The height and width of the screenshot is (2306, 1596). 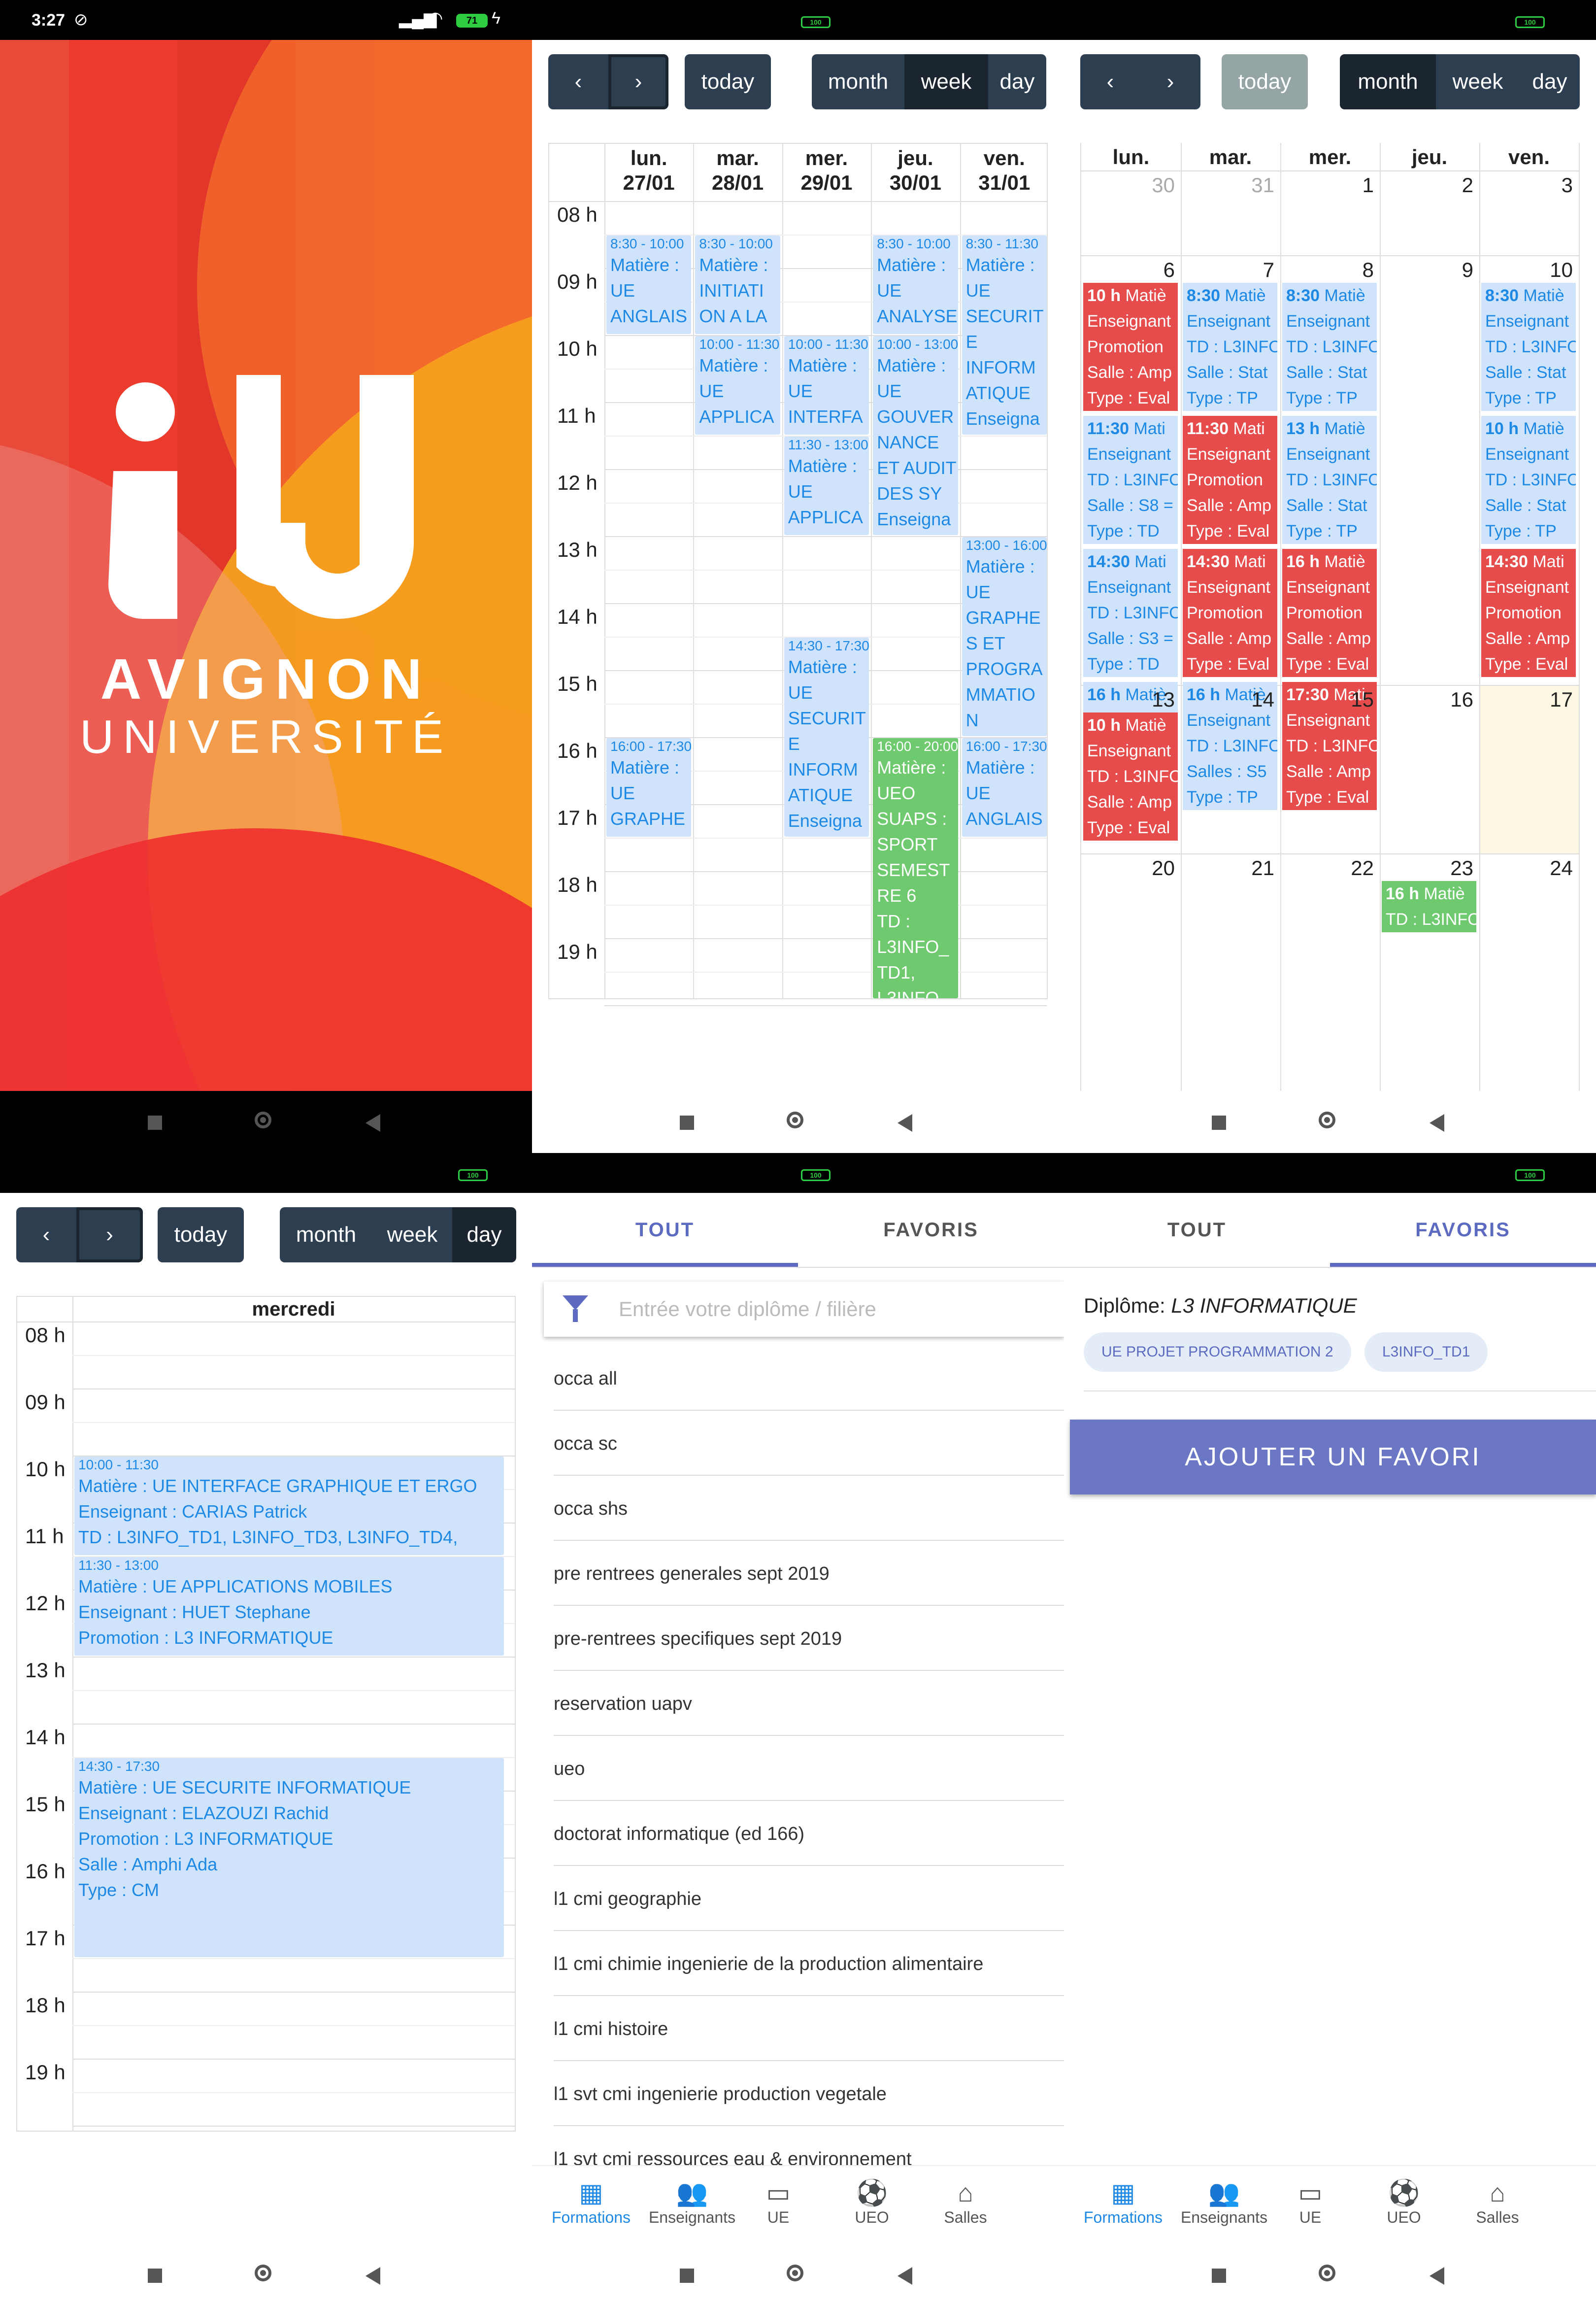 I want to click on list-item: doctorat informatique (ed 166), so click(x=809, y=1834).